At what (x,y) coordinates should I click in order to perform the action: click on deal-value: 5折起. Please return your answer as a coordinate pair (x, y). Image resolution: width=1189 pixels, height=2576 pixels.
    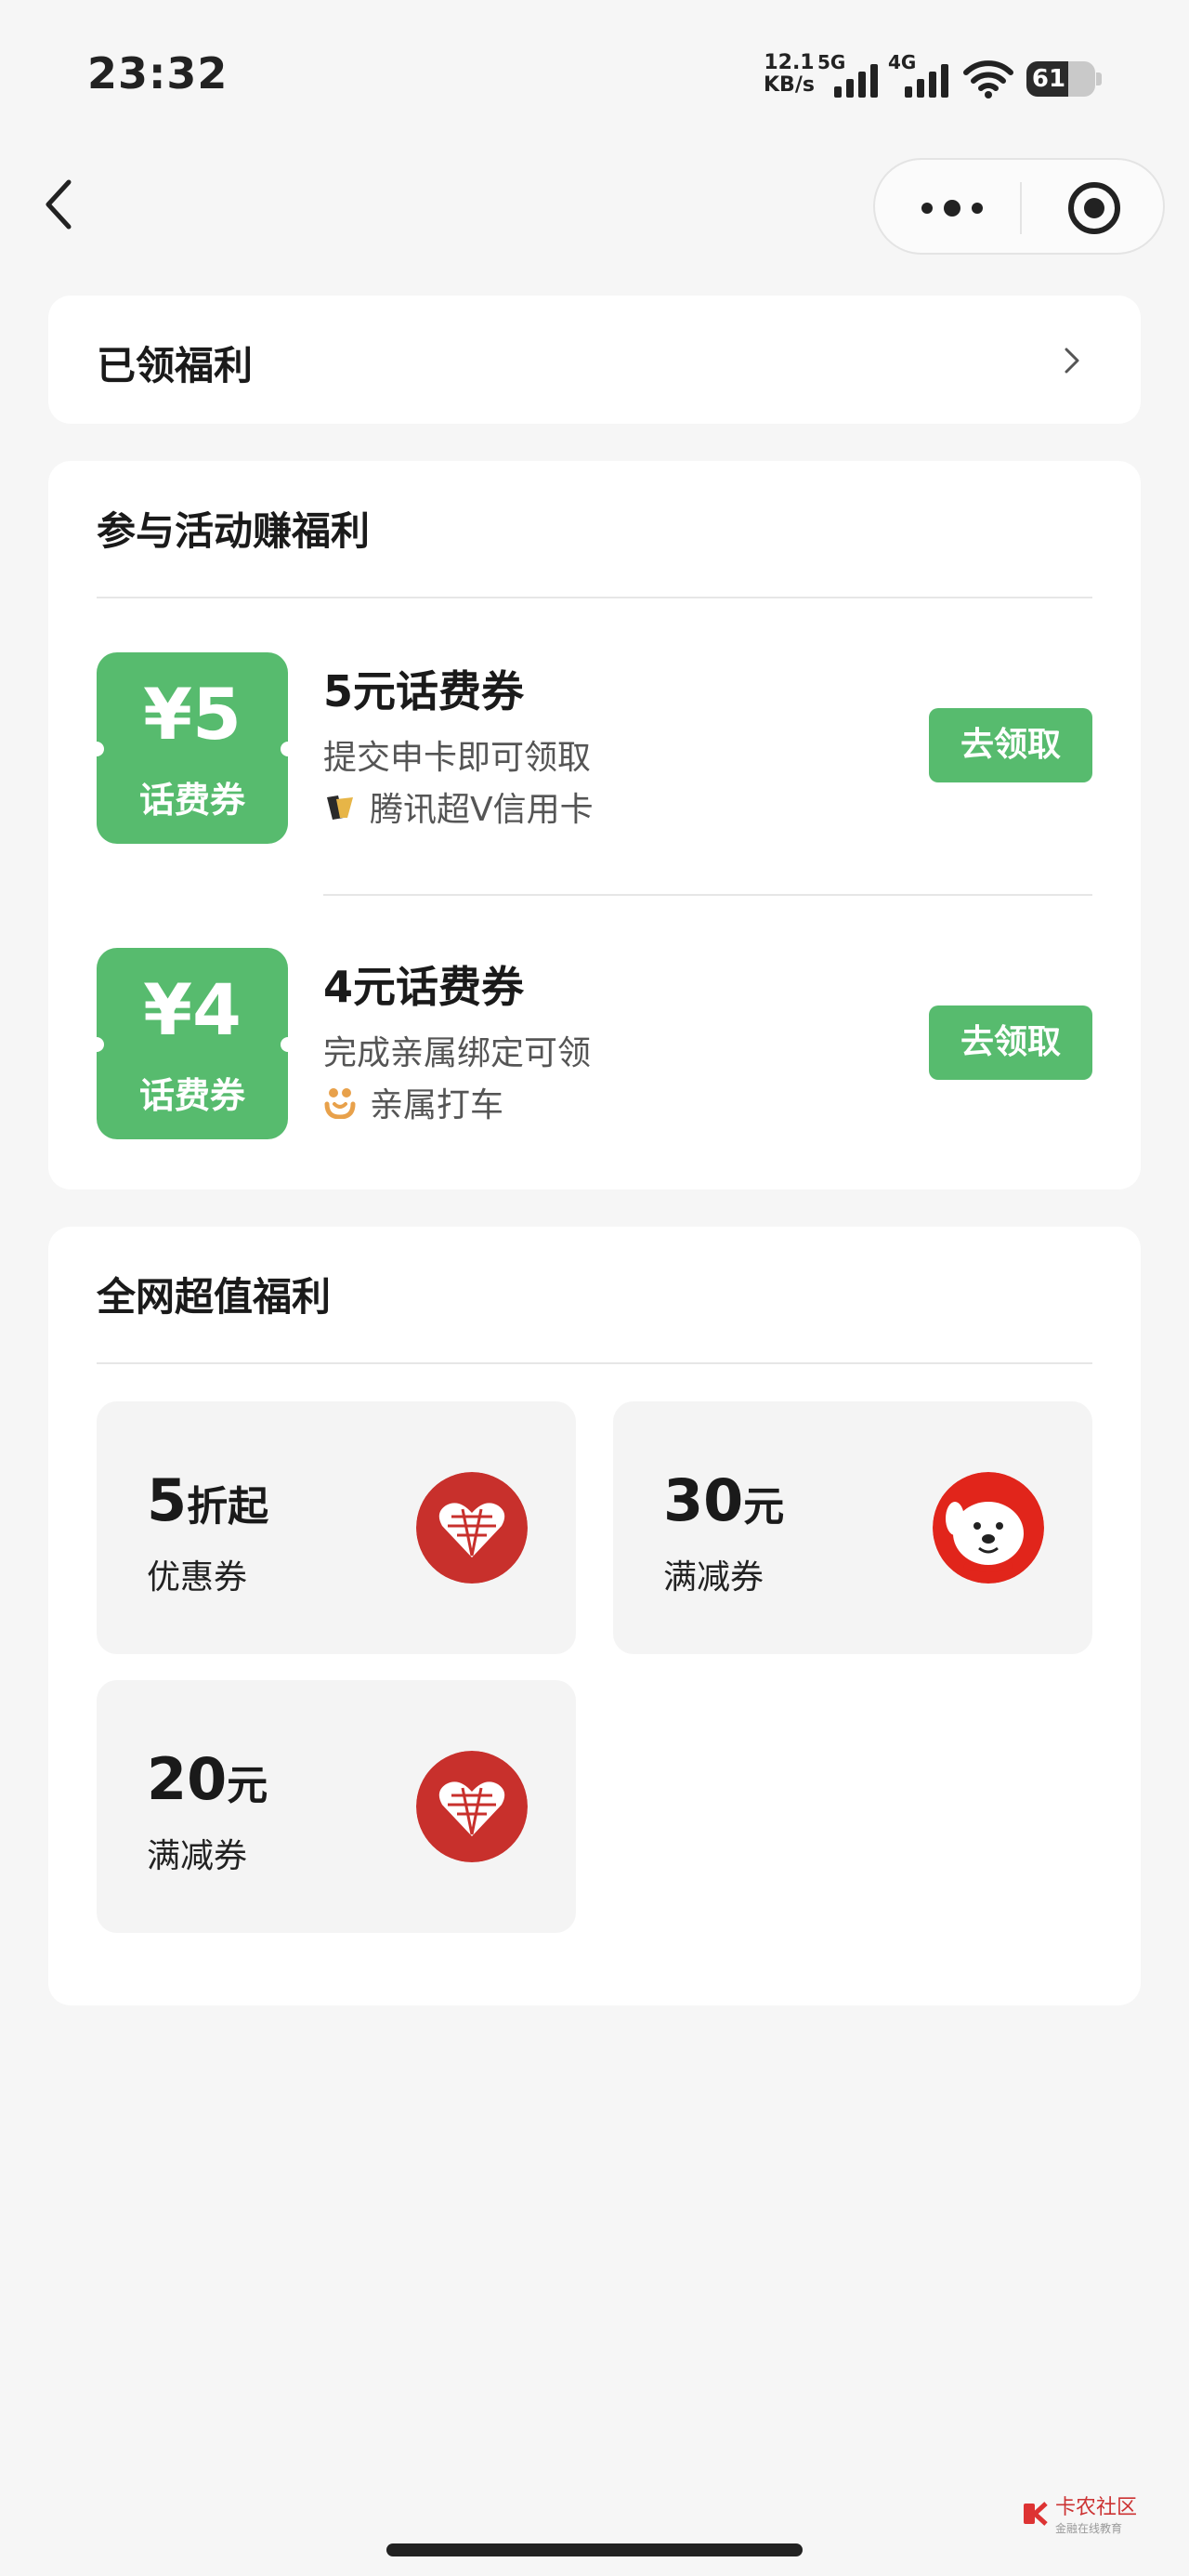
    Looking at the image, I should click on (208, 1500).